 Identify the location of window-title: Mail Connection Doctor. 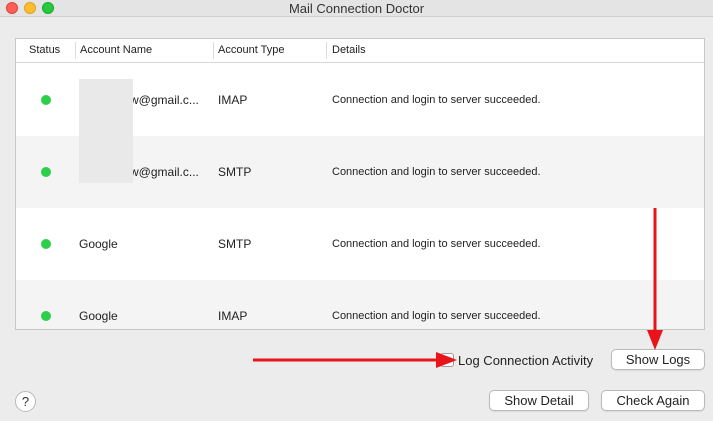
(356, 8).